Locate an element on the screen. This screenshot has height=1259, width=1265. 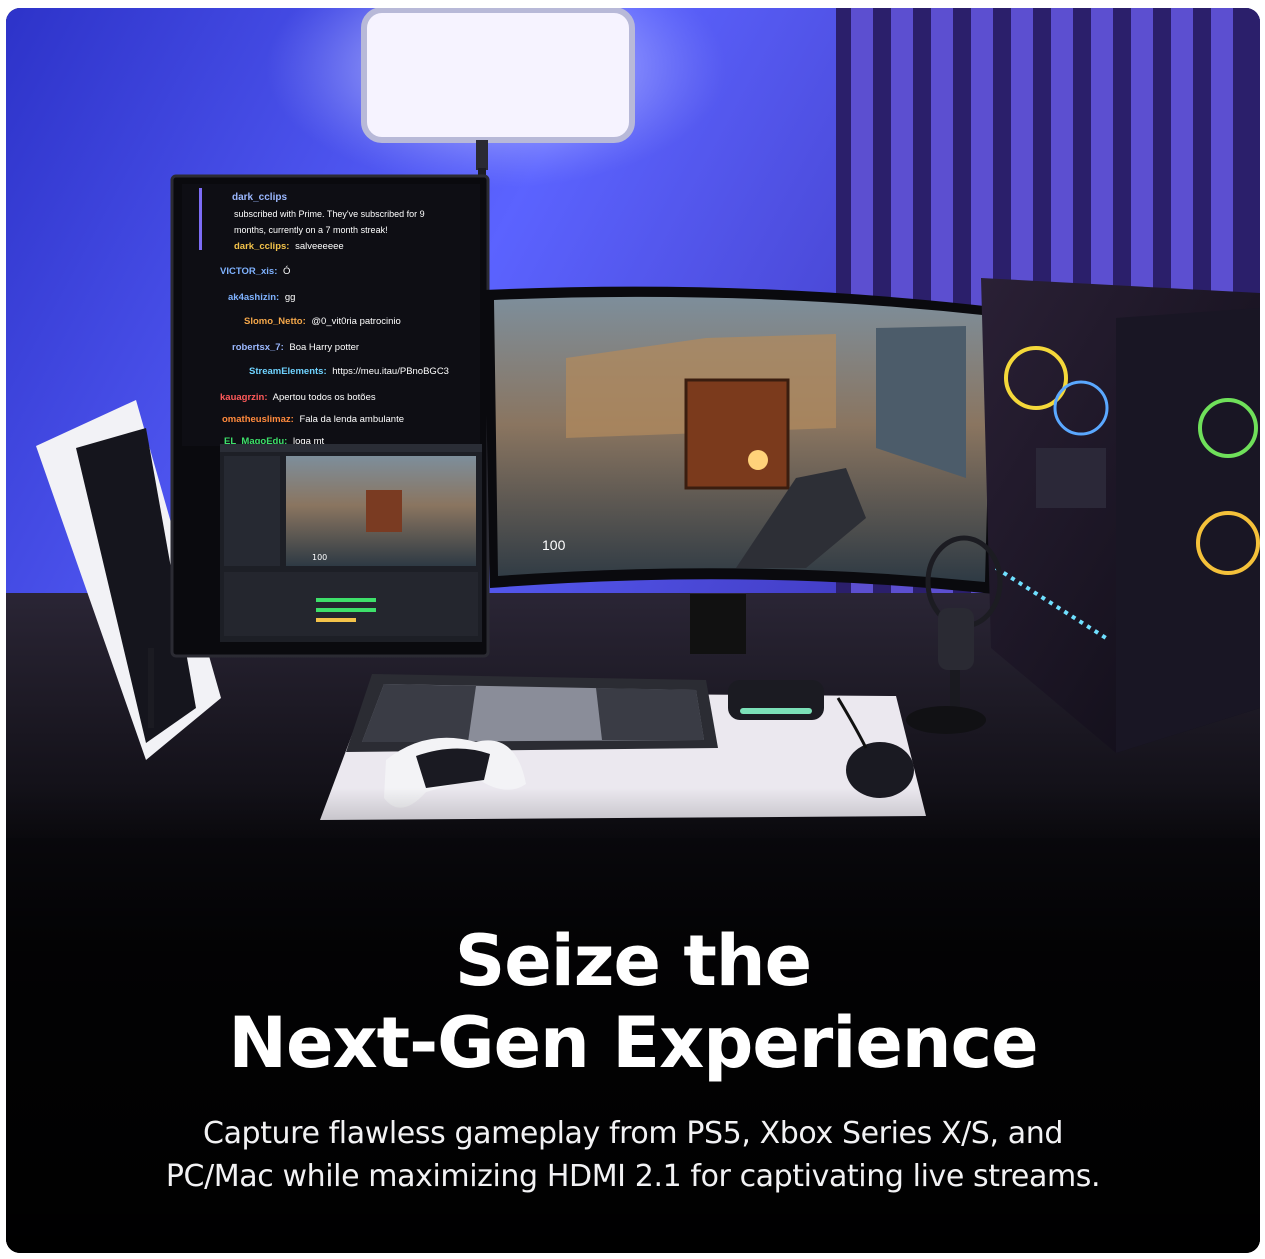
svg-text:dark_cclips: salveee: dark_cclips: salveeeeee is located at coordinates (289, 246).